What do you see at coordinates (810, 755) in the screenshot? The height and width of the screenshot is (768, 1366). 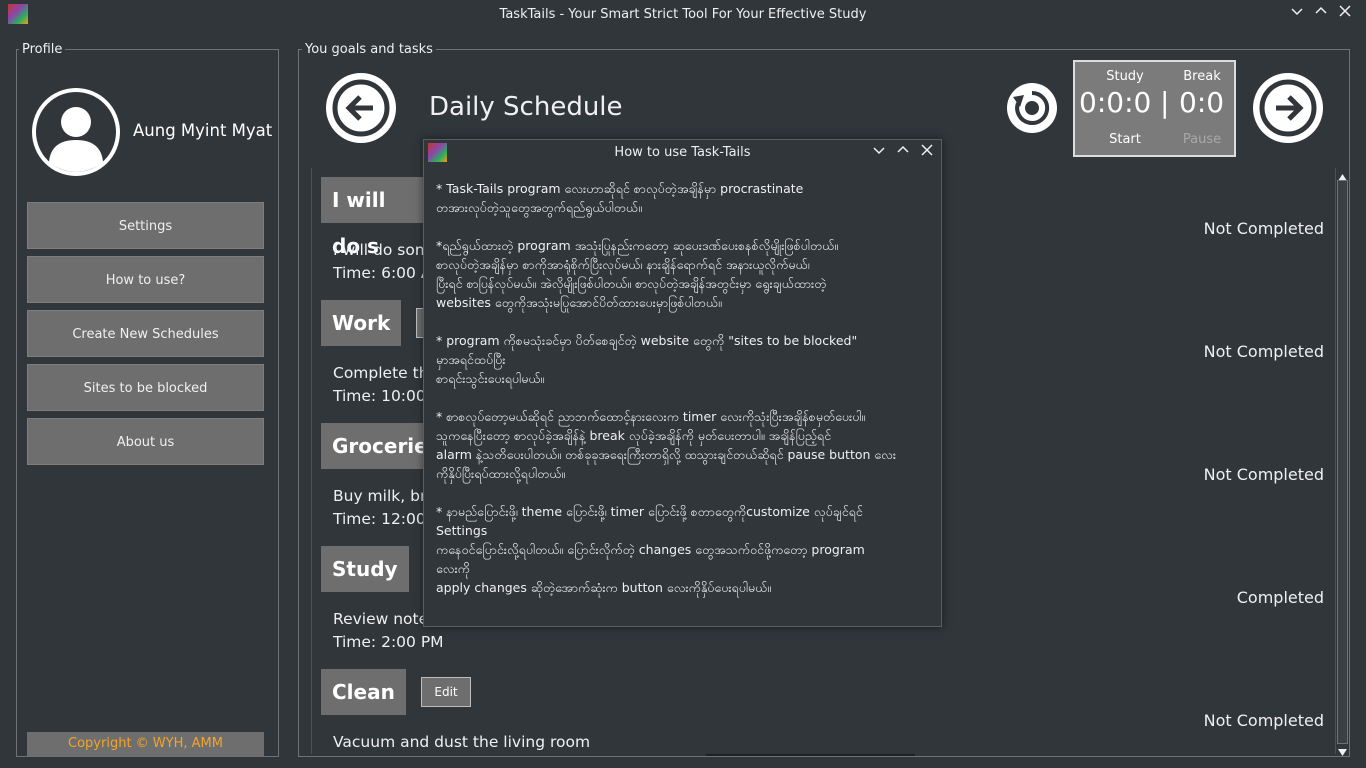 I see `divider` at bounding box center [810, 755].